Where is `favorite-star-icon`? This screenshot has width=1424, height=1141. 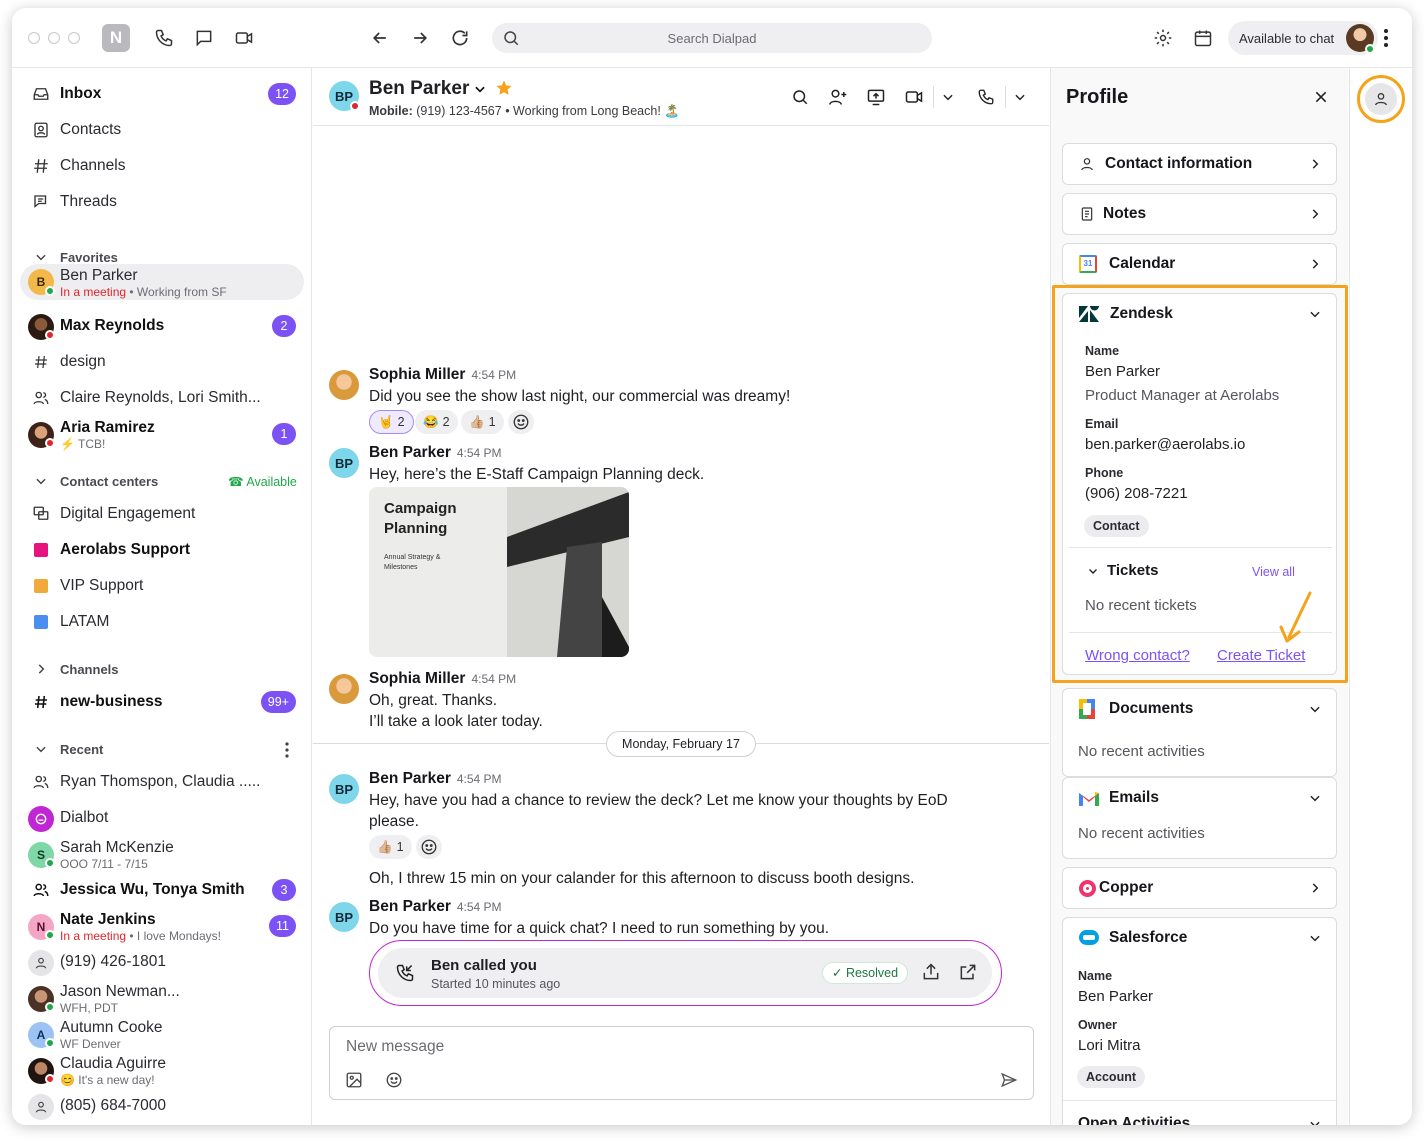 favorite-star-icon is located at coordinates (504, 88).